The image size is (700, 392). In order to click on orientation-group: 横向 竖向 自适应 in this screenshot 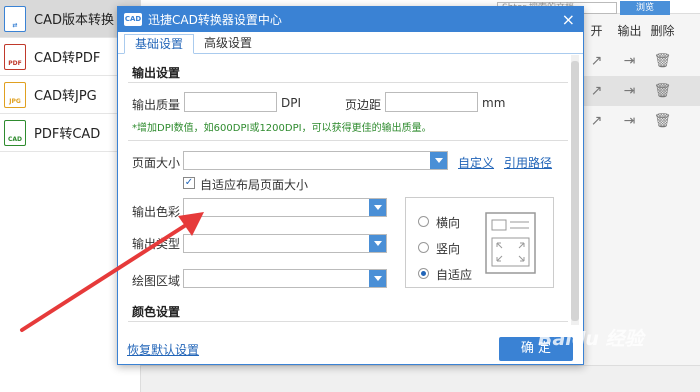, I will do `click(479, 242)`.